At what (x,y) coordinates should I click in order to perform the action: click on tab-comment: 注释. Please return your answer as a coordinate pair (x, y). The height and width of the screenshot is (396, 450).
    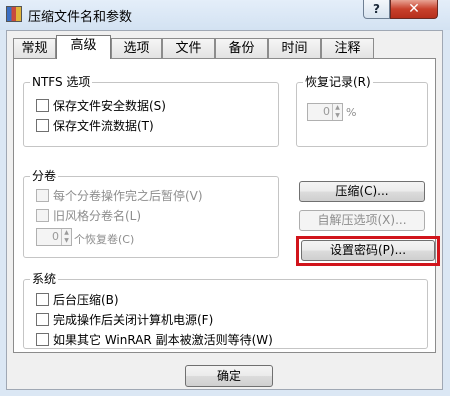
    Looking at the image, I should click on (347, 48).